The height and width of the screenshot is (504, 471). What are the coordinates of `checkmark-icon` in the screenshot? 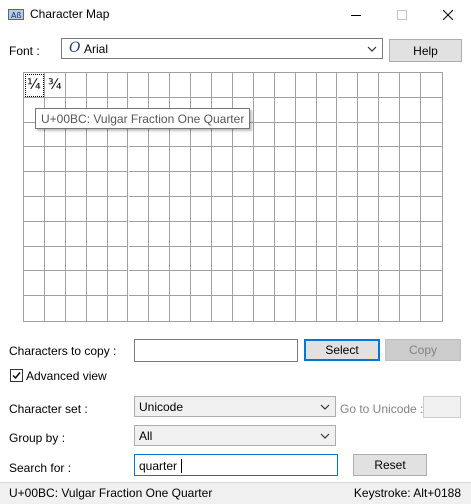 It's located at (16, 376).